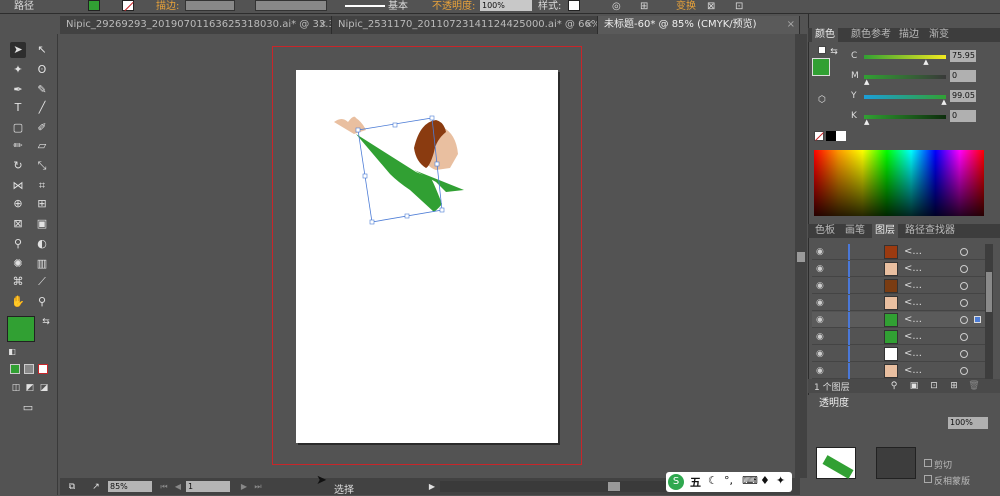 The width and height of the screenshot is (1000, 496). I want to click on stroke-profile-label: 基本, so click(398, 6).